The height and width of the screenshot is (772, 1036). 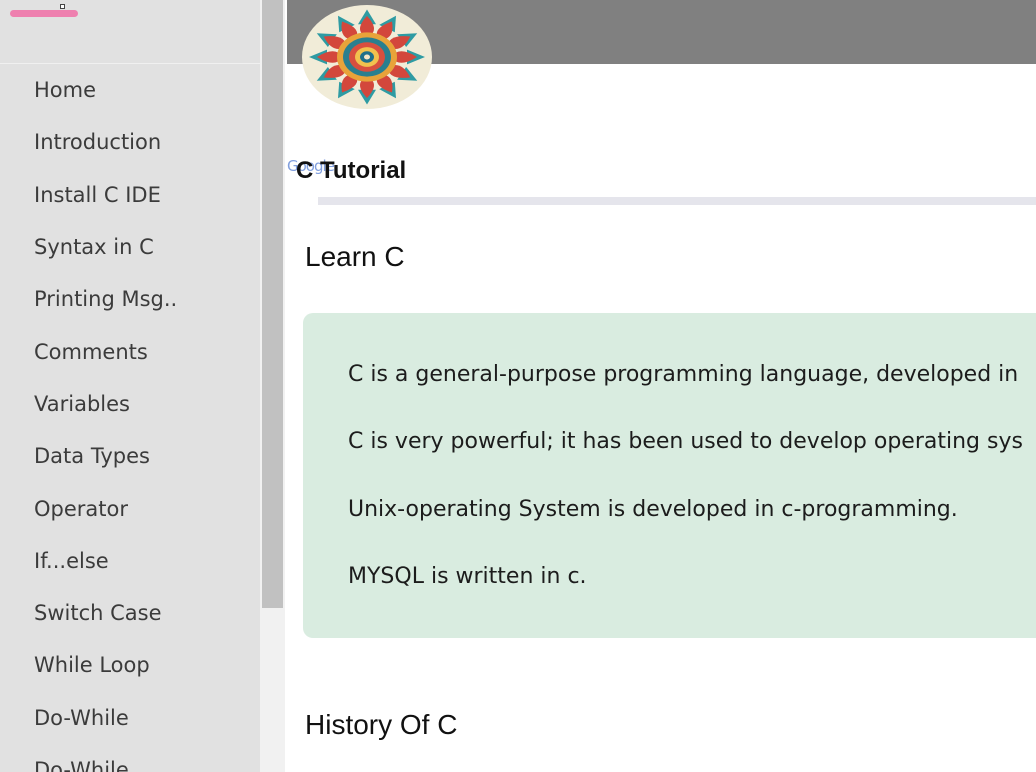 What do you see at coordinates (130, 351) in the screenshot?
I see `sidebar-item-comments: Comments` at bounding box center [130, 351].